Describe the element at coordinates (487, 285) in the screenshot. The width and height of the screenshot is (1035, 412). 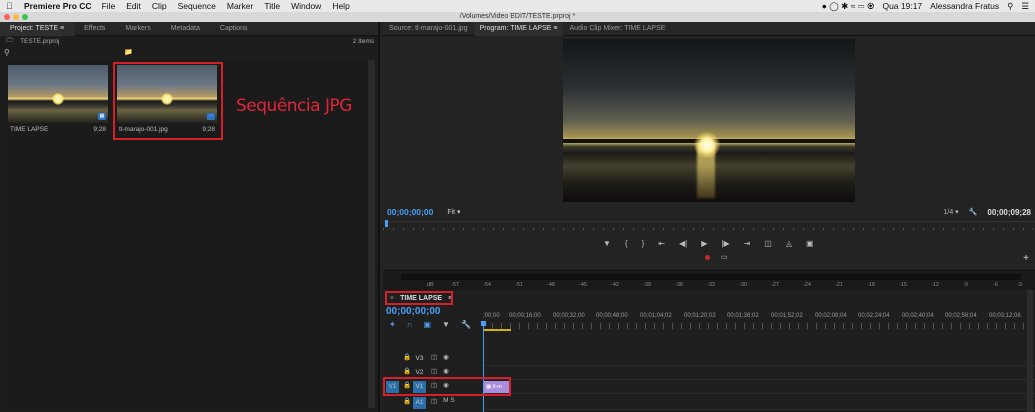
I see `meter-label: -54` at that location.